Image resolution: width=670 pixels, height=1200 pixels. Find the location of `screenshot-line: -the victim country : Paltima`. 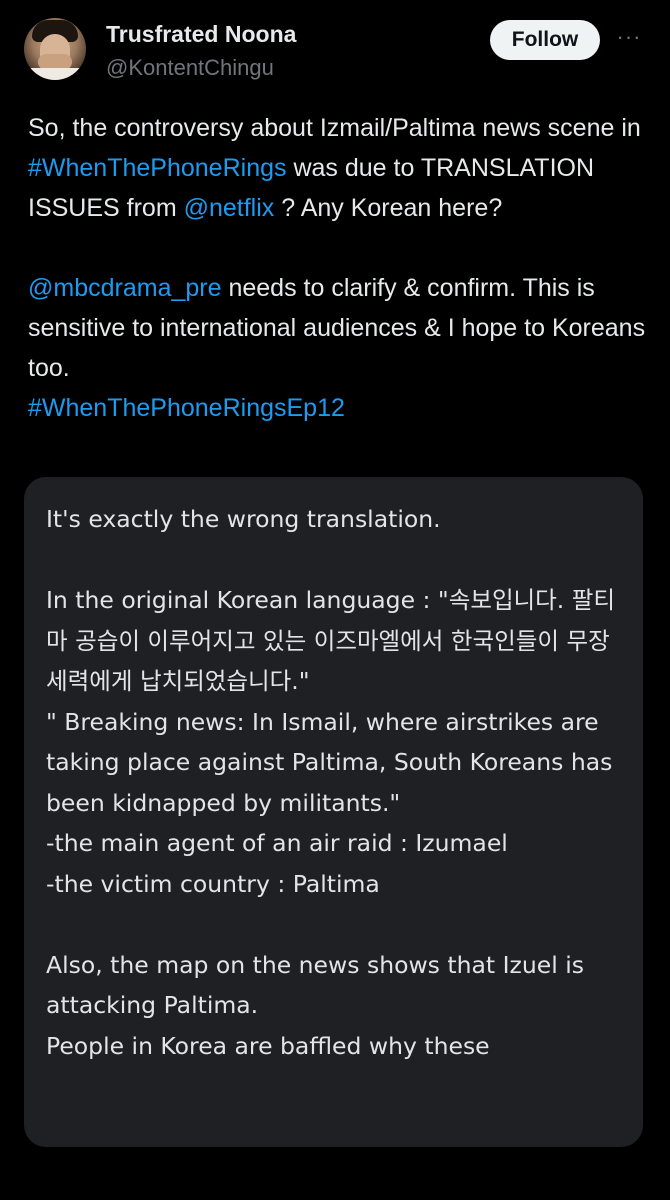

screenshot-line: -the victim country : Paltima is located at coordinates (213, 883).